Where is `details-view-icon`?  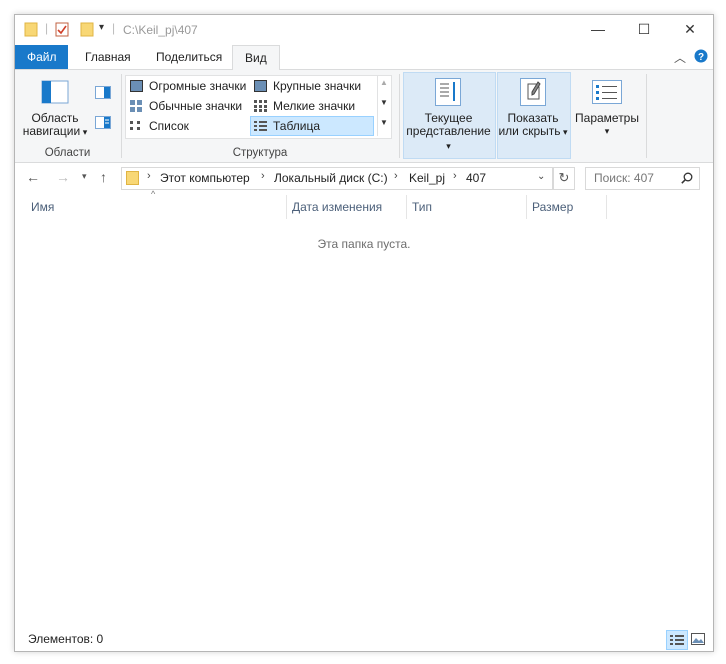
details-view-icon is located at coordinates (677, 640).